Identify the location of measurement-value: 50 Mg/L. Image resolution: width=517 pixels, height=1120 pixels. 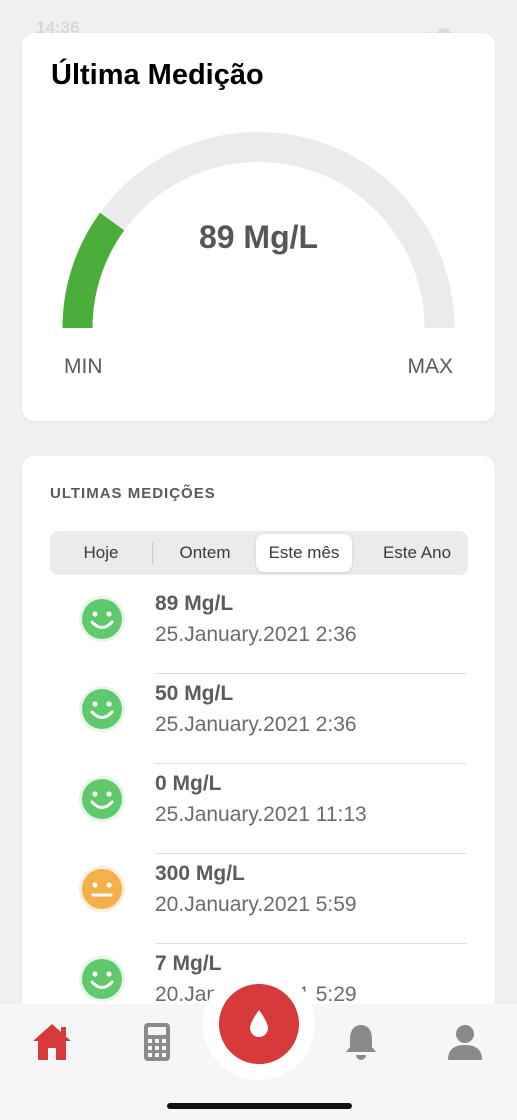
(194, 693).